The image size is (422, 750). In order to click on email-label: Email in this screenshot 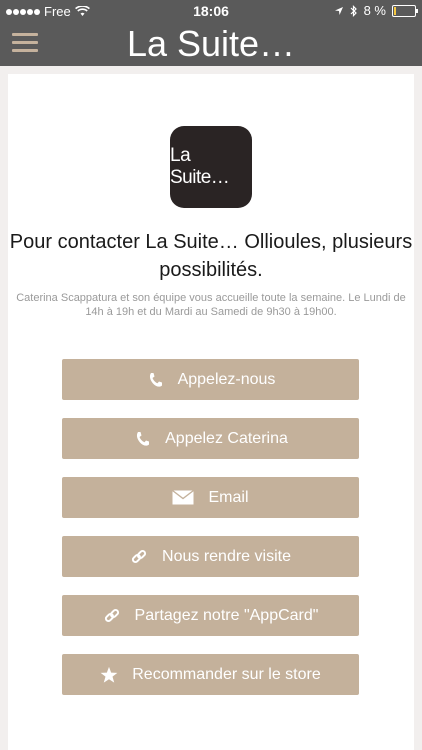, I will do `click(228, 497)`.